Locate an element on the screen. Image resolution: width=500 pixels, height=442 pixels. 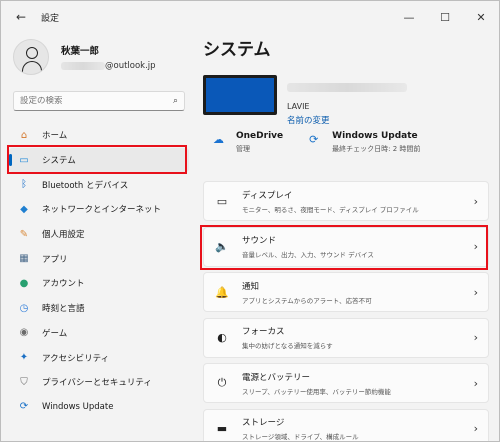
card-subtitle: アプリとシステムからのアラート、応答不可 is located at coordinates (307, 300).